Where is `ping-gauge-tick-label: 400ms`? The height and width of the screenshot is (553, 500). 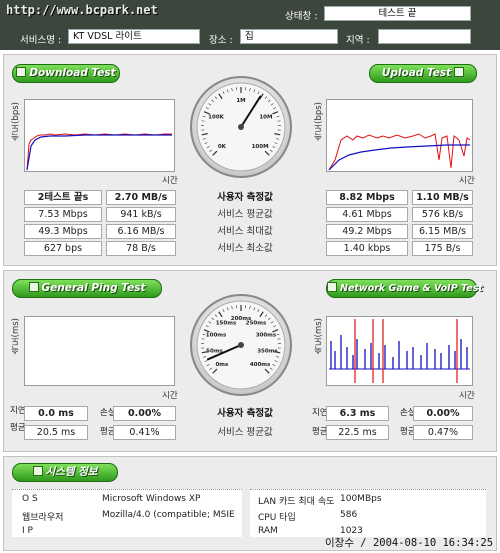 ping-gauge-tick-label: 400ms is located at coordinates (260, 365).